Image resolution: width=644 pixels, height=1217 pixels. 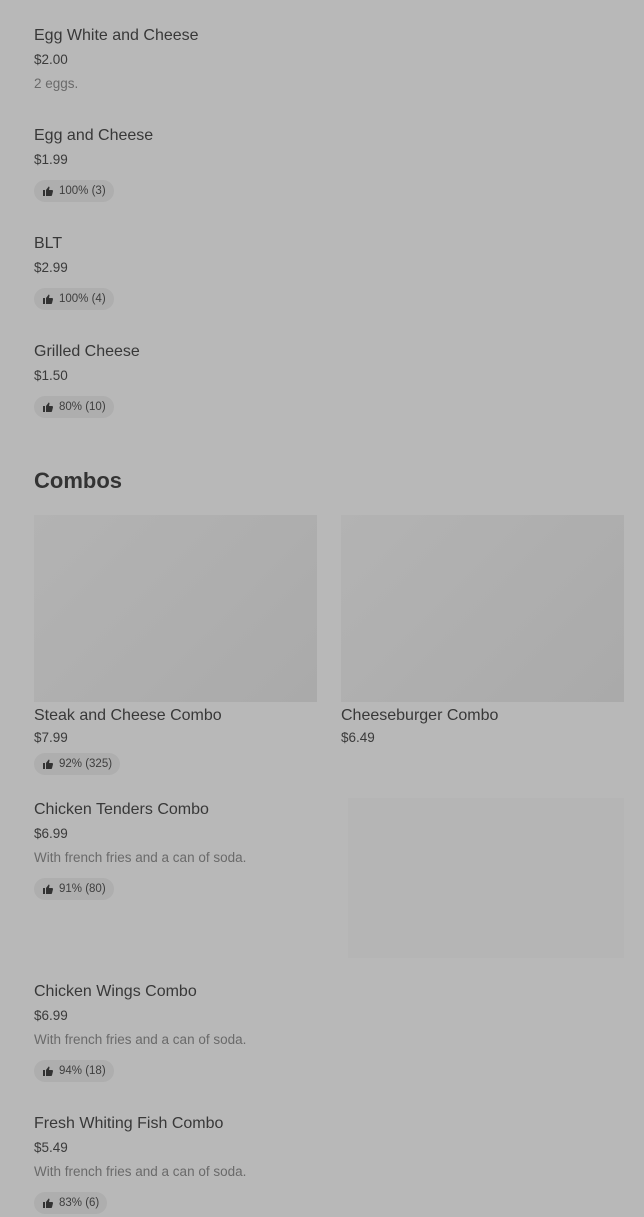 What do you see at coordinates (51, 1147) in the screenshot?
I see `item-price: $5.49` at bounding box center [51, 1147].